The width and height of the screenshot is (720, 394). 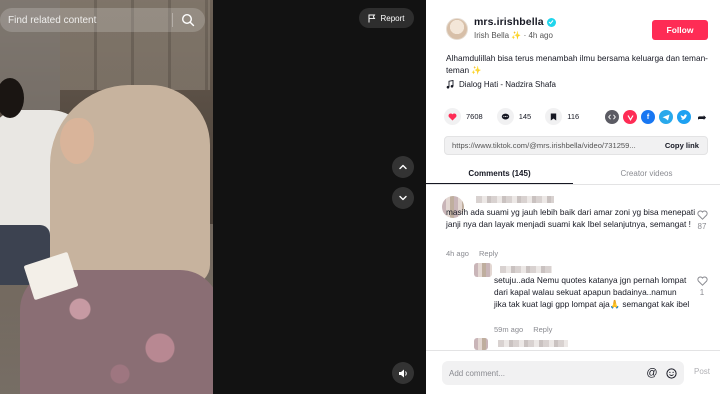 I want to click on like-stat: 7608, so click(x=463, y=116).